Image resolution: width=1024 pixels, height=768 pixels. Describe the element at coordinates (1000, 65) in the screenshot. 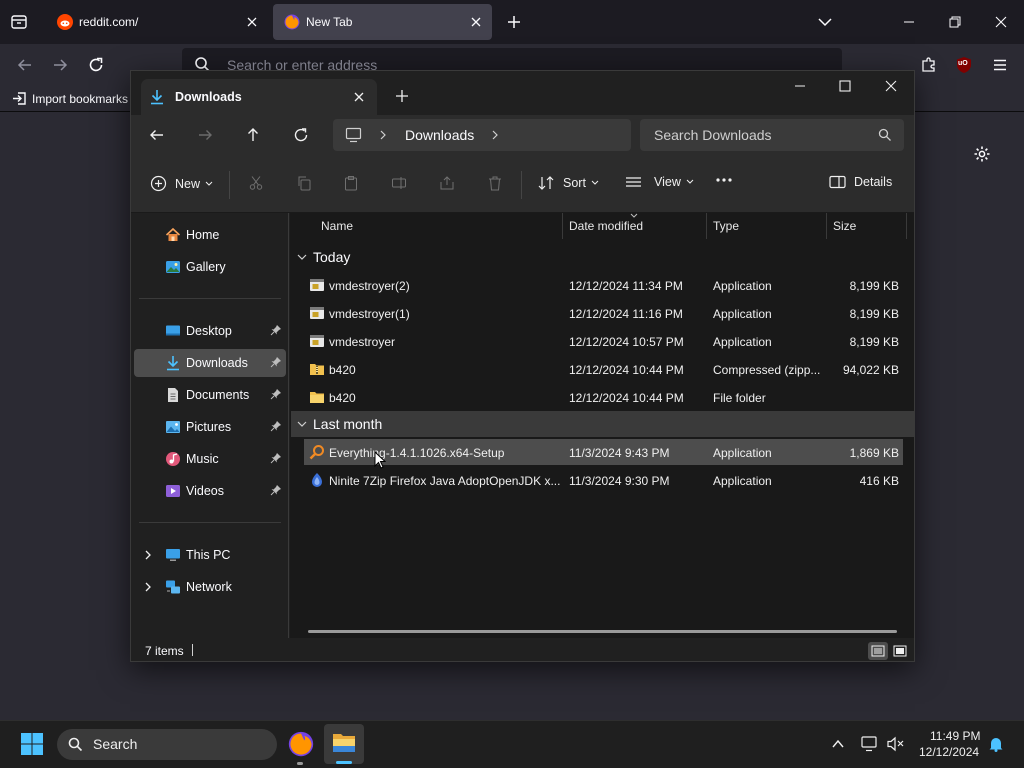

I see `app-menu-button` at that location.